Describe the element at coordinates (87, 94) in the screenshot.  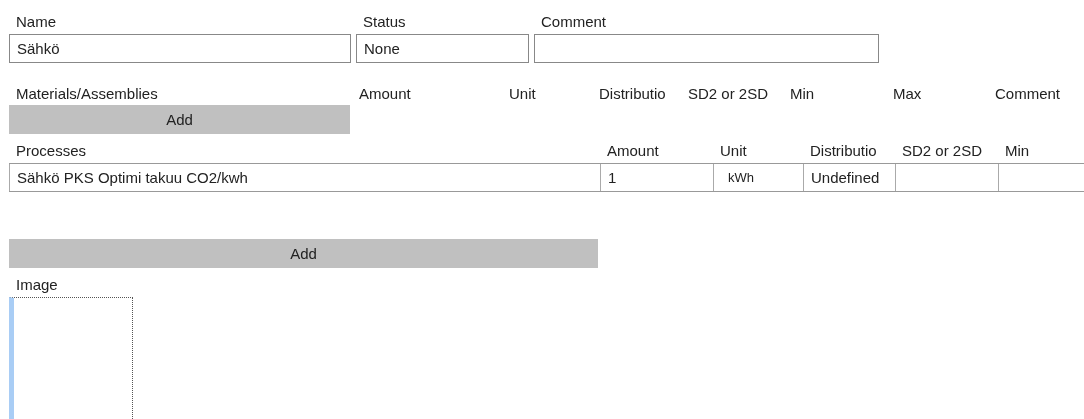
I see `column-header: Materials/Assemblies` at that location.